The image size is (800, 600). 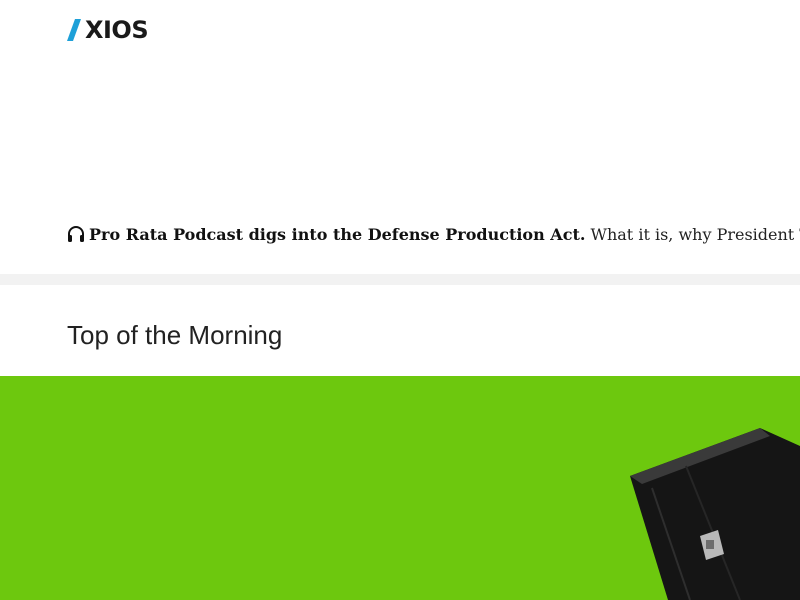 What do you see at coordinates (715, 514) in the screenshot?
I see `briefcase-illustration` at bounding box center [715, 514].